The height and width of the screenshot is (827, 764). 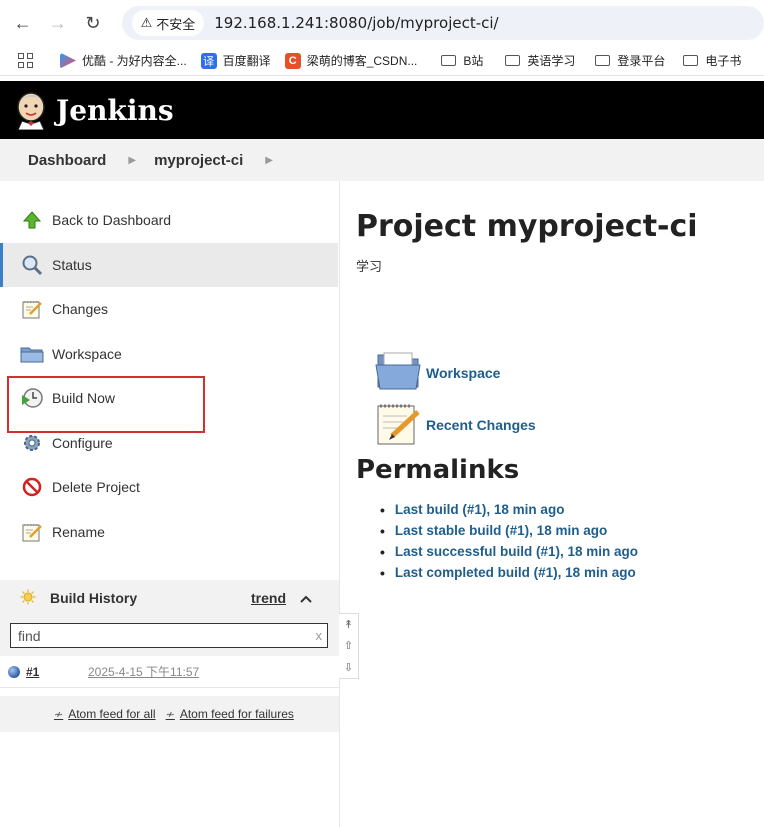 What do you see at coordinates (87, 353) in the screenshot?
I see `task-label: Workspace` at bounding box center [87, 353].